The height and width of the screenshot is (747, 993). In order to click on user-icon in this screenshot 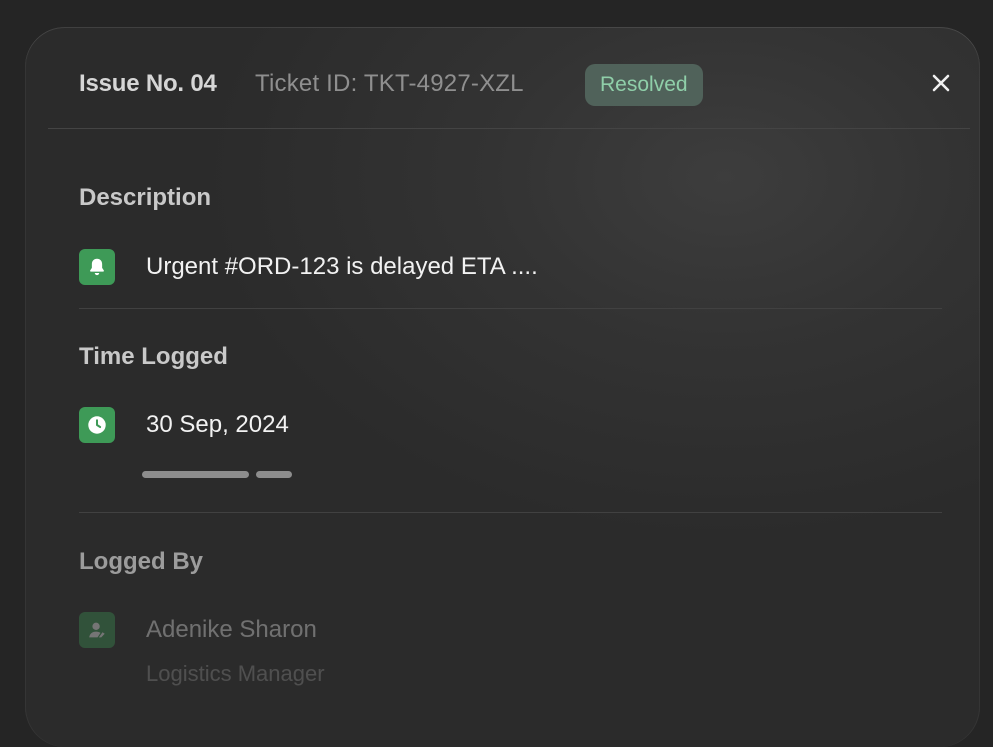, I will do `click(97, 630)`.